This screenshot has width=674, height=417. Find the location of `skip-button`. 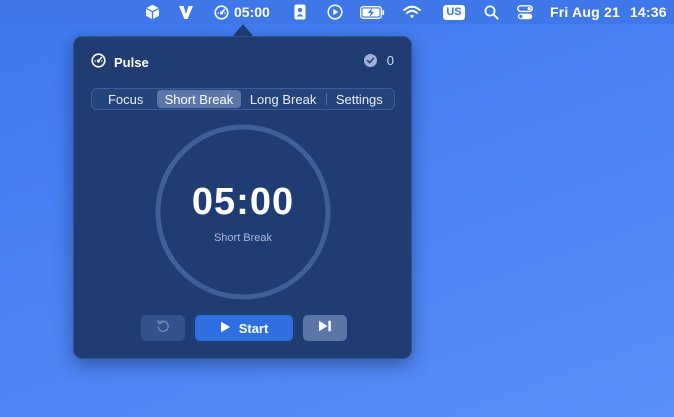

skip-button is located at coordinates (325, 328).